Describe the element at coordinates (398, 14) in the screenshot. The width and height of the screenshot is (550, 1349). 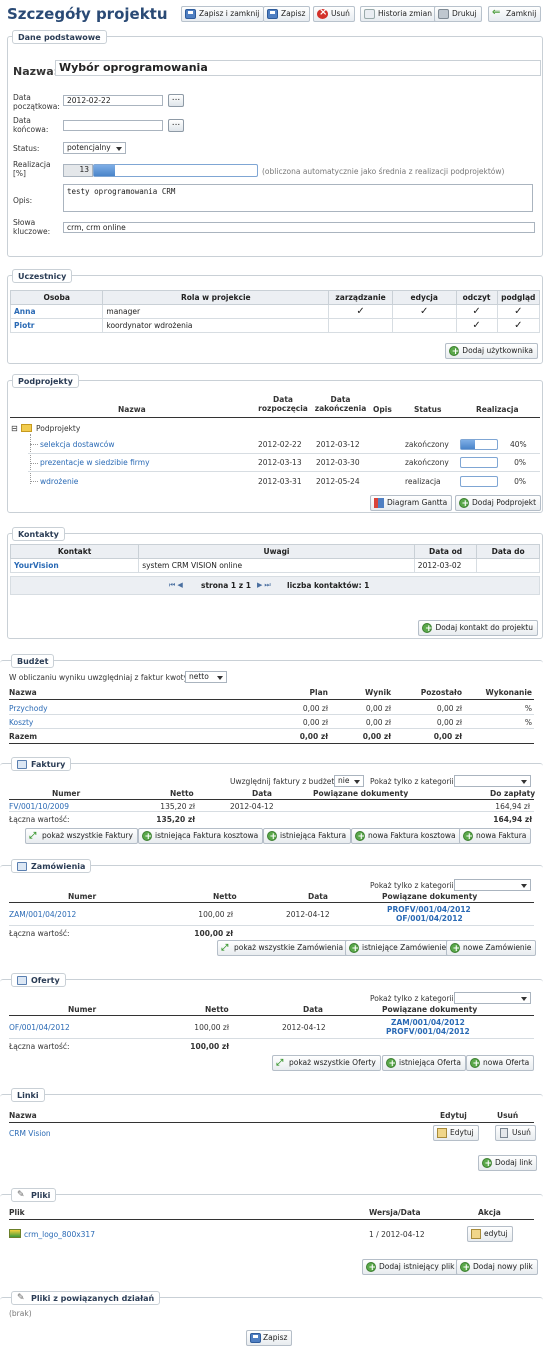
I see `history-button: Historia zmian` at that location.